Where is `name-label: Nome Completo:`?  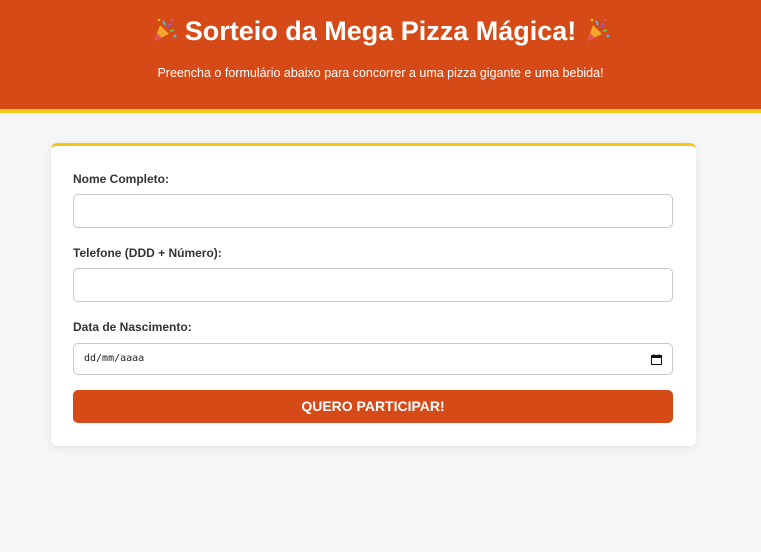
name-label: Nome Completo: is located at coordinates (121, 179).